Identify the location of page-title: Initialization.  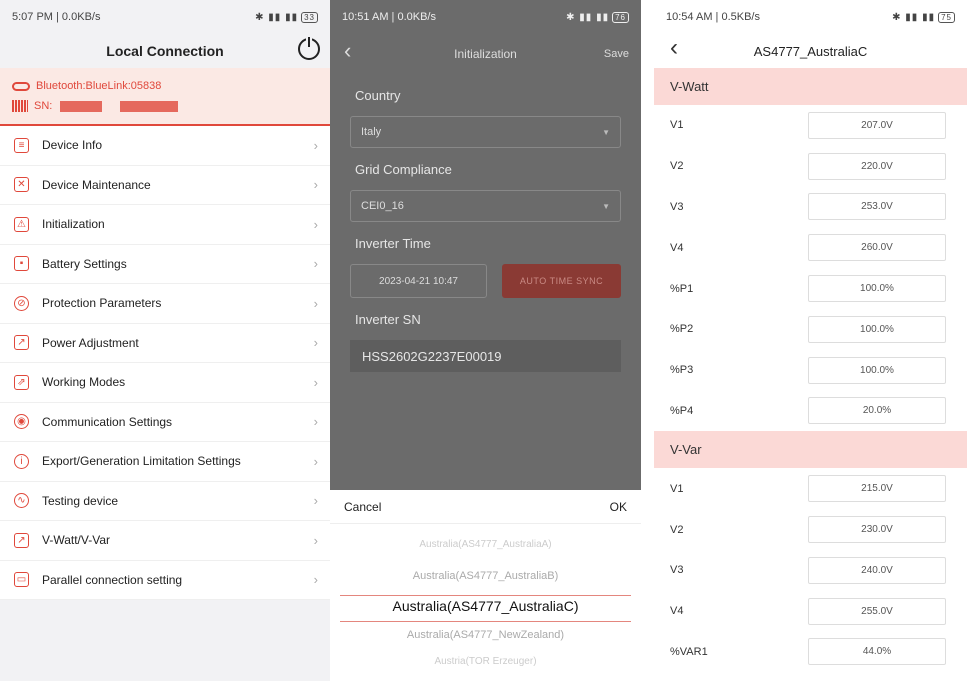
(485, 54).